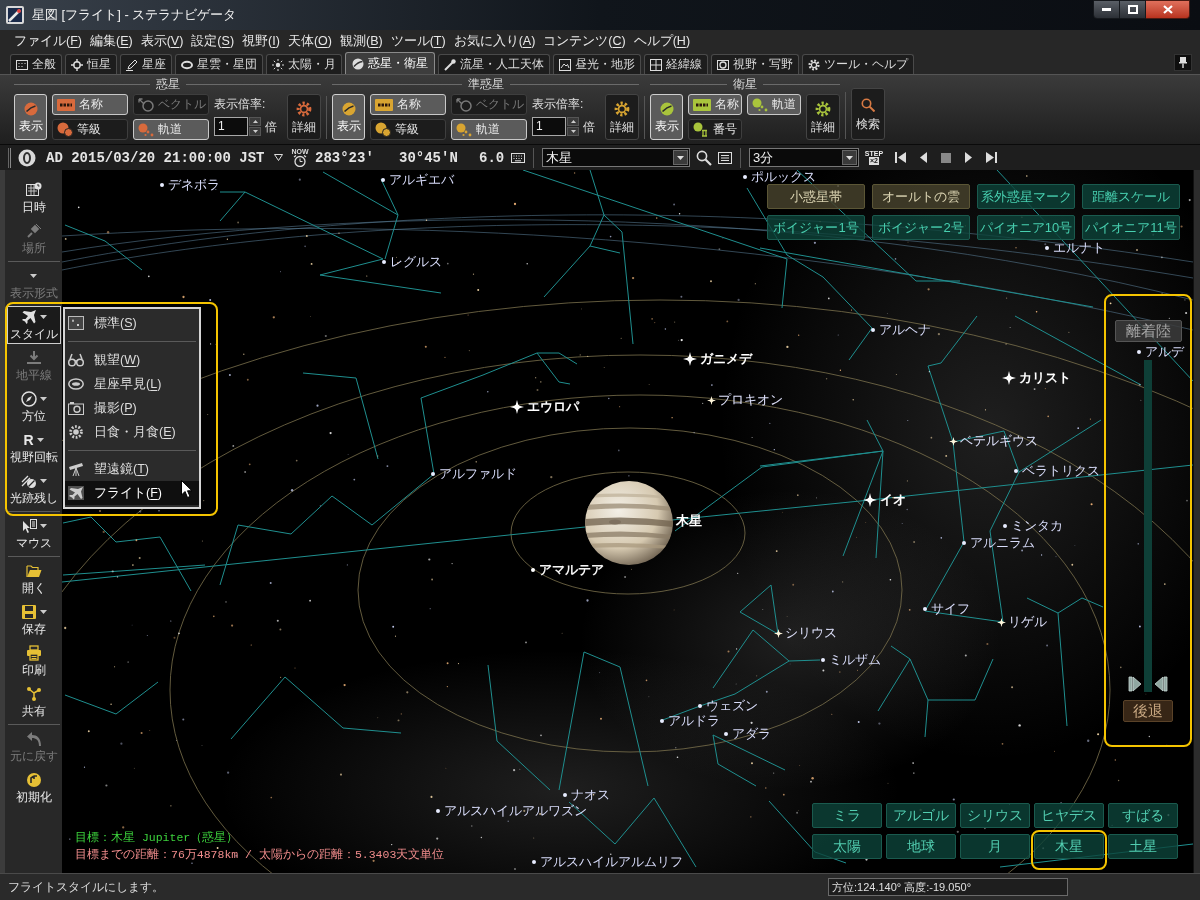 Image resolution: width=1200 pixels, height=900 pixels. What do you see at coordinates (995, 846) in the screenshot?
I see `jump-button: 月` at bounding box center [995, 846].